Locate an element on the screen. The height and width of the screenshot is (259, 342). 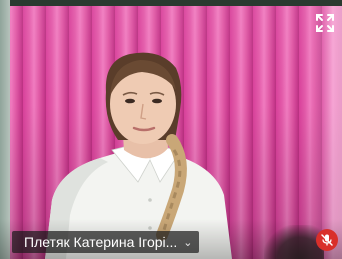
participant-name-menu: Плетяк Катерина Ігорі... ⌄ is located at coordinates (105, 242).